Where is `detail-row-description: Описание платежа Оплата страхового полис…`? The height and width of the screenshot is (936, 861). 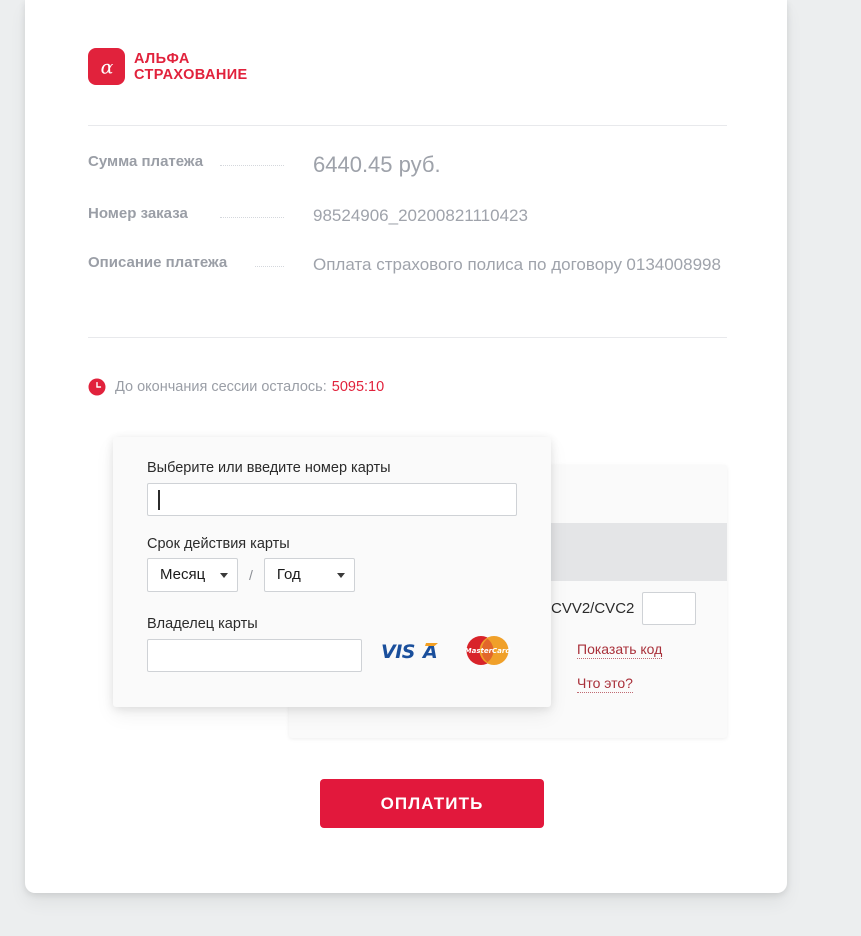
detail-row-description: Описание платежа Оплата страхового полис… is located at coordinates (410, 264).